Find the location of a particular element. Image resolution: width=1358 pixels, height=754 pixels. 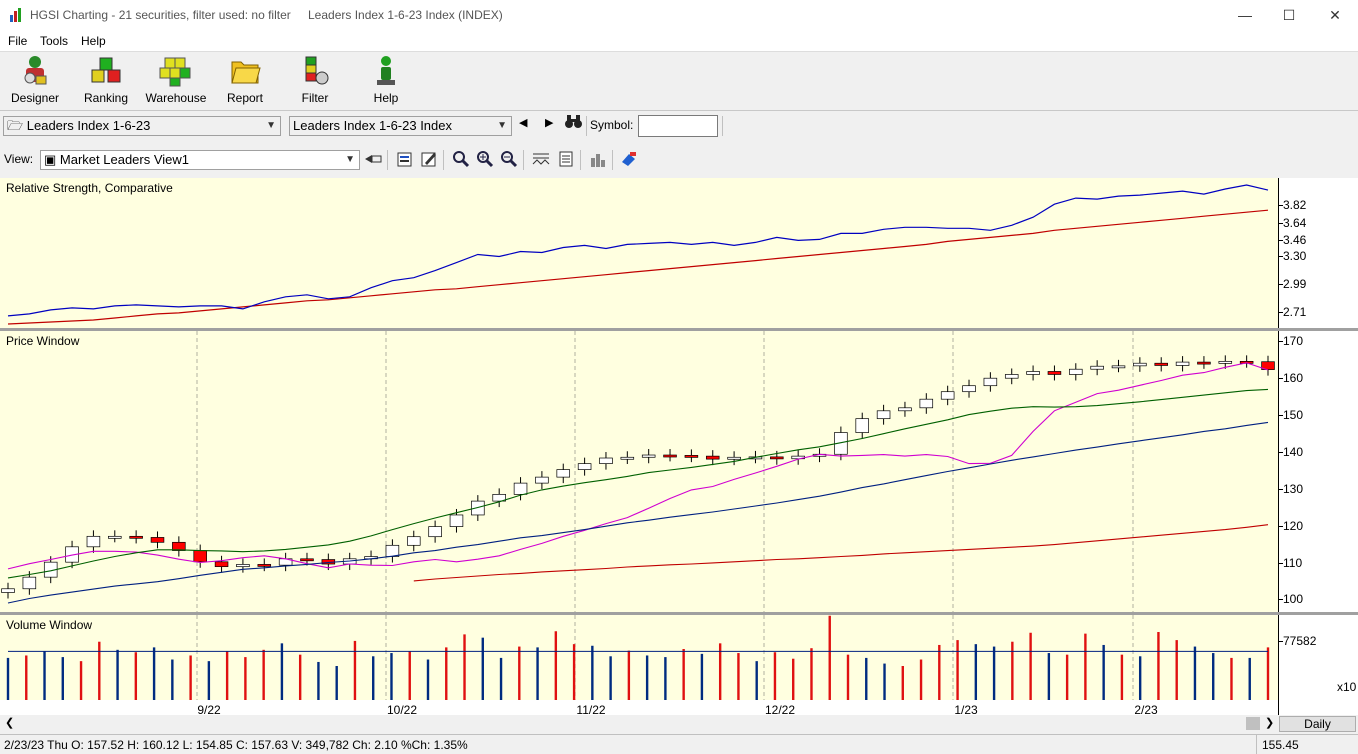

scroll-right-icon: ❯ is located at coordinates (1269, 722).